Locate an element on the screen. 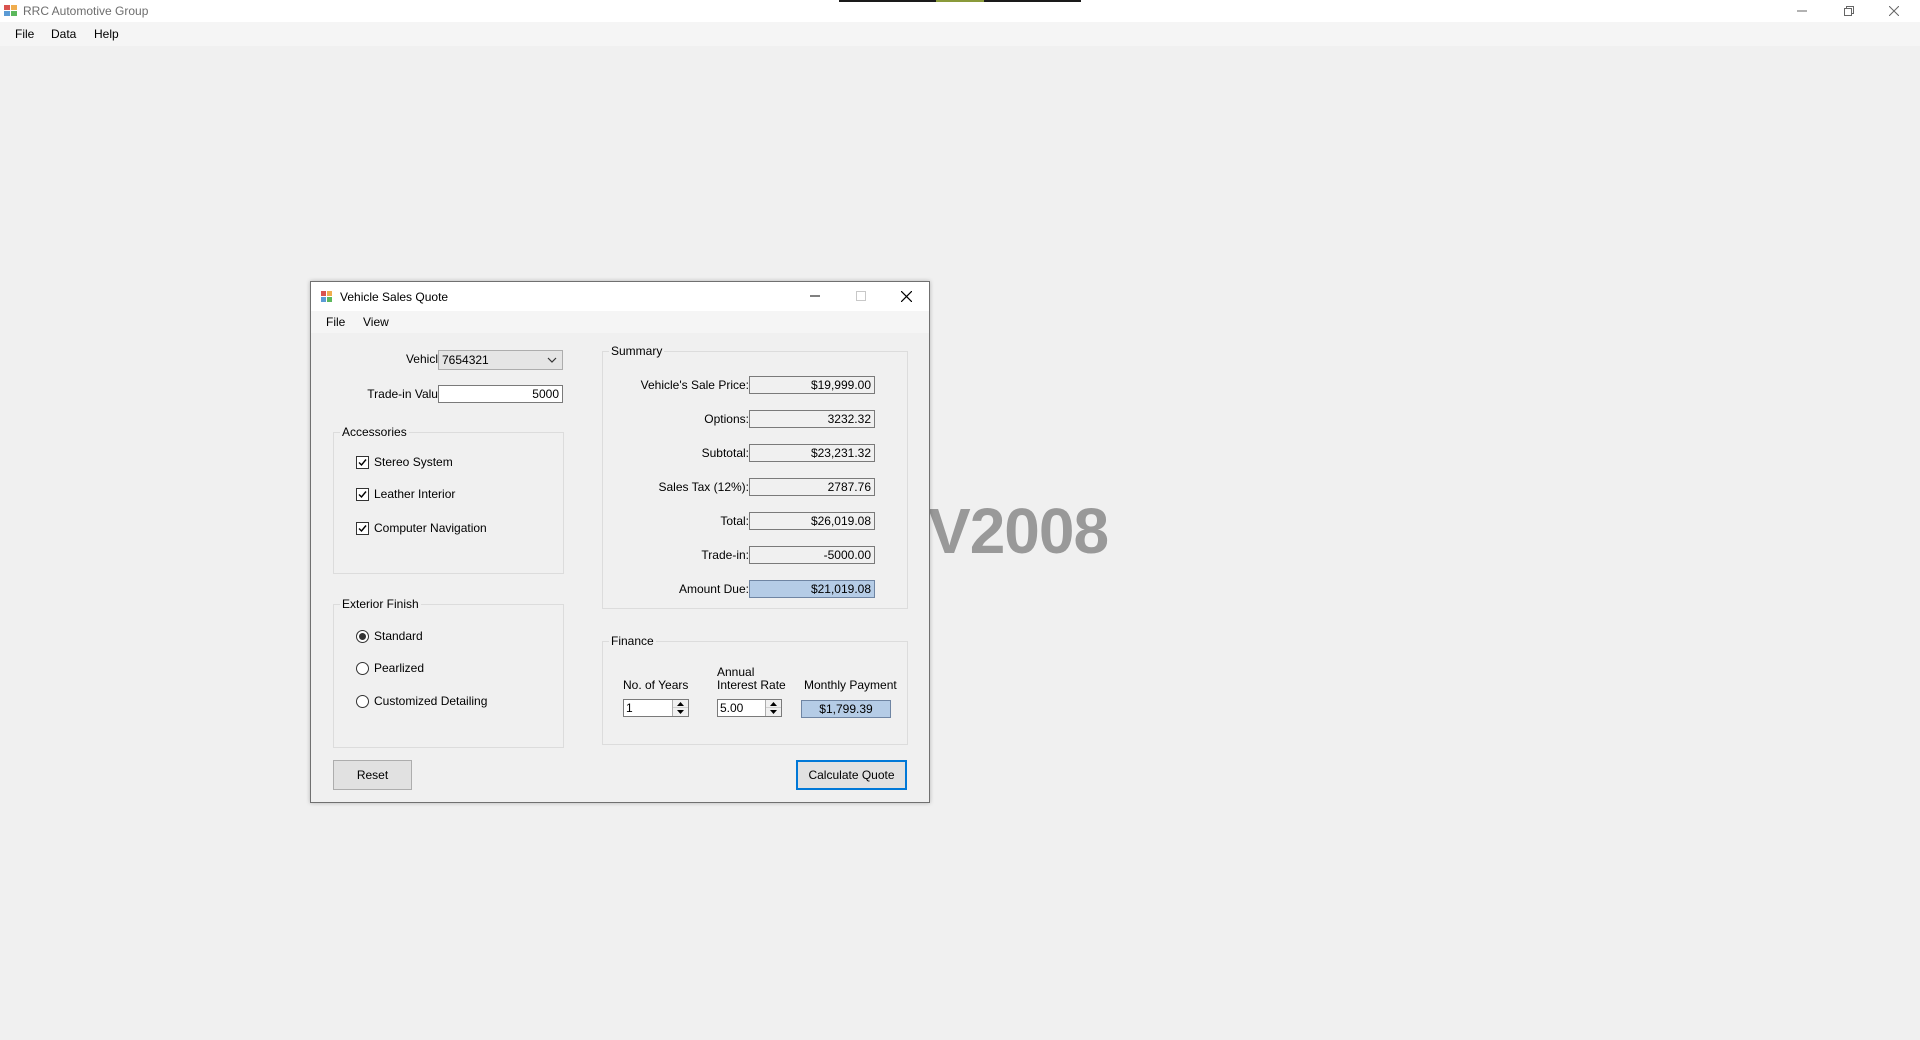 This screenshot has height=1040, width=1920. total-value: $26,019.08 is located at coordinates (812, 521).